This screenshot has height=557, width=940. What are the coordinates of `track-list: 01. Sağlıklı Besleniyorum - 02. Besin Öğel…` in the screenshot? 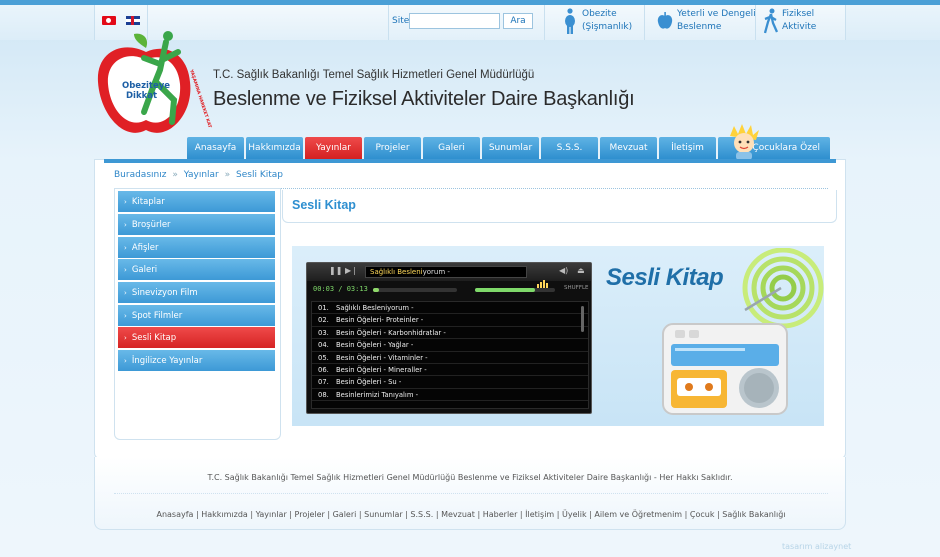 It's located at (450, 355).